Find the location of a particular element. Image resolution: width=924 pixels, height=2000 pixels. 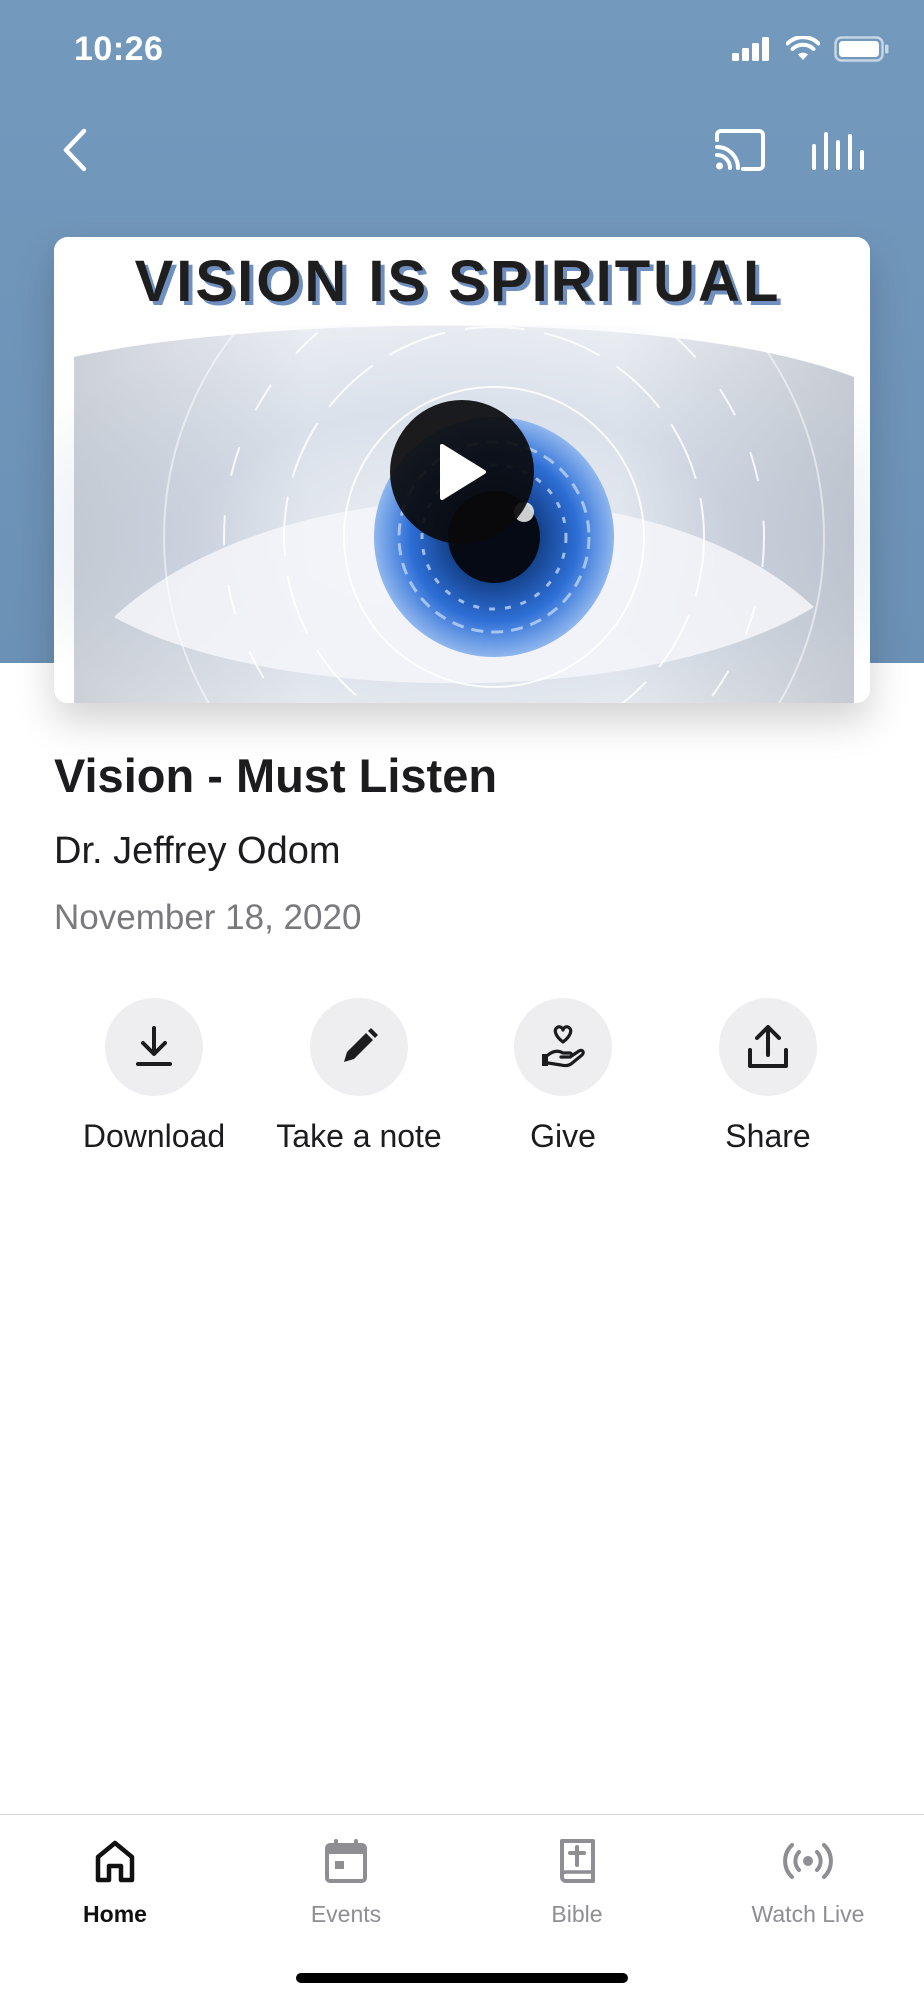

signal-icon is located at coordinates (750, 49).